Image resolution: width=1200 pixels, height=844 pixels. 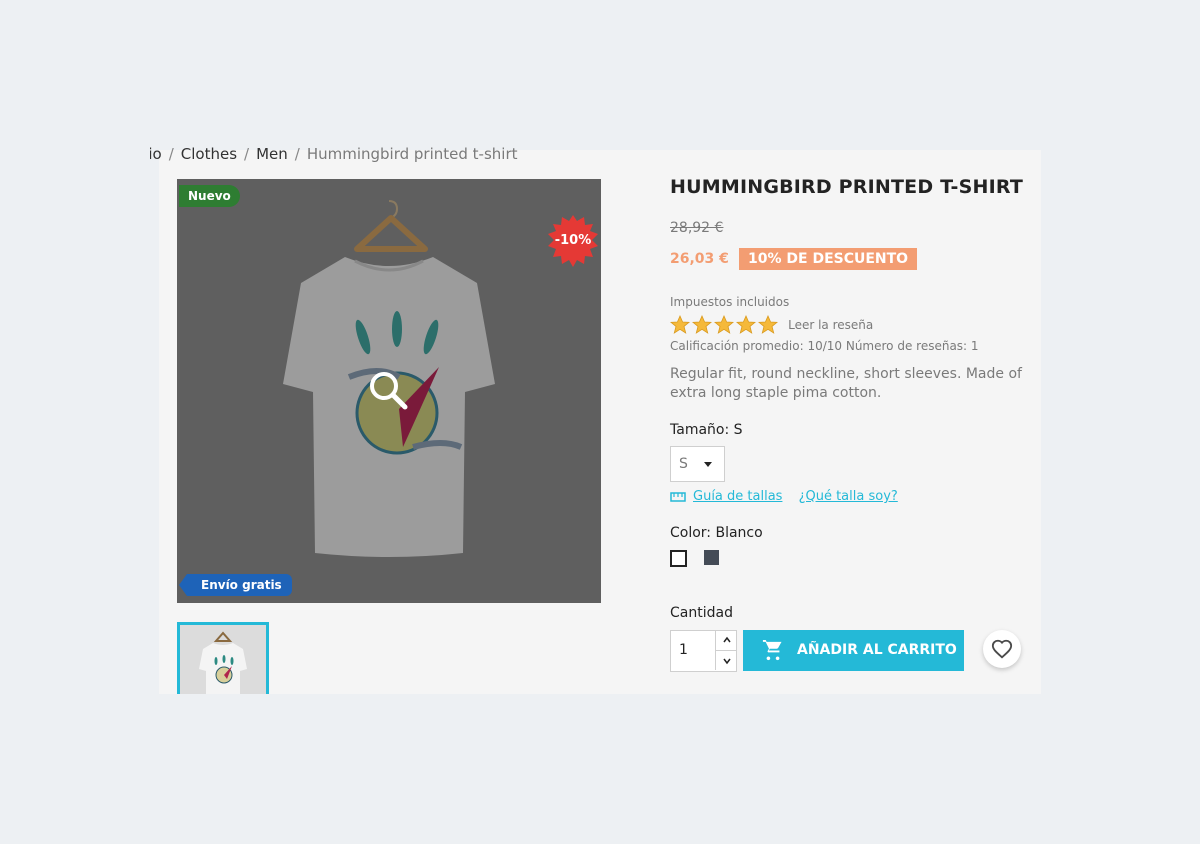 I want to click on wishlist-button, so click(x=1002, y=649).